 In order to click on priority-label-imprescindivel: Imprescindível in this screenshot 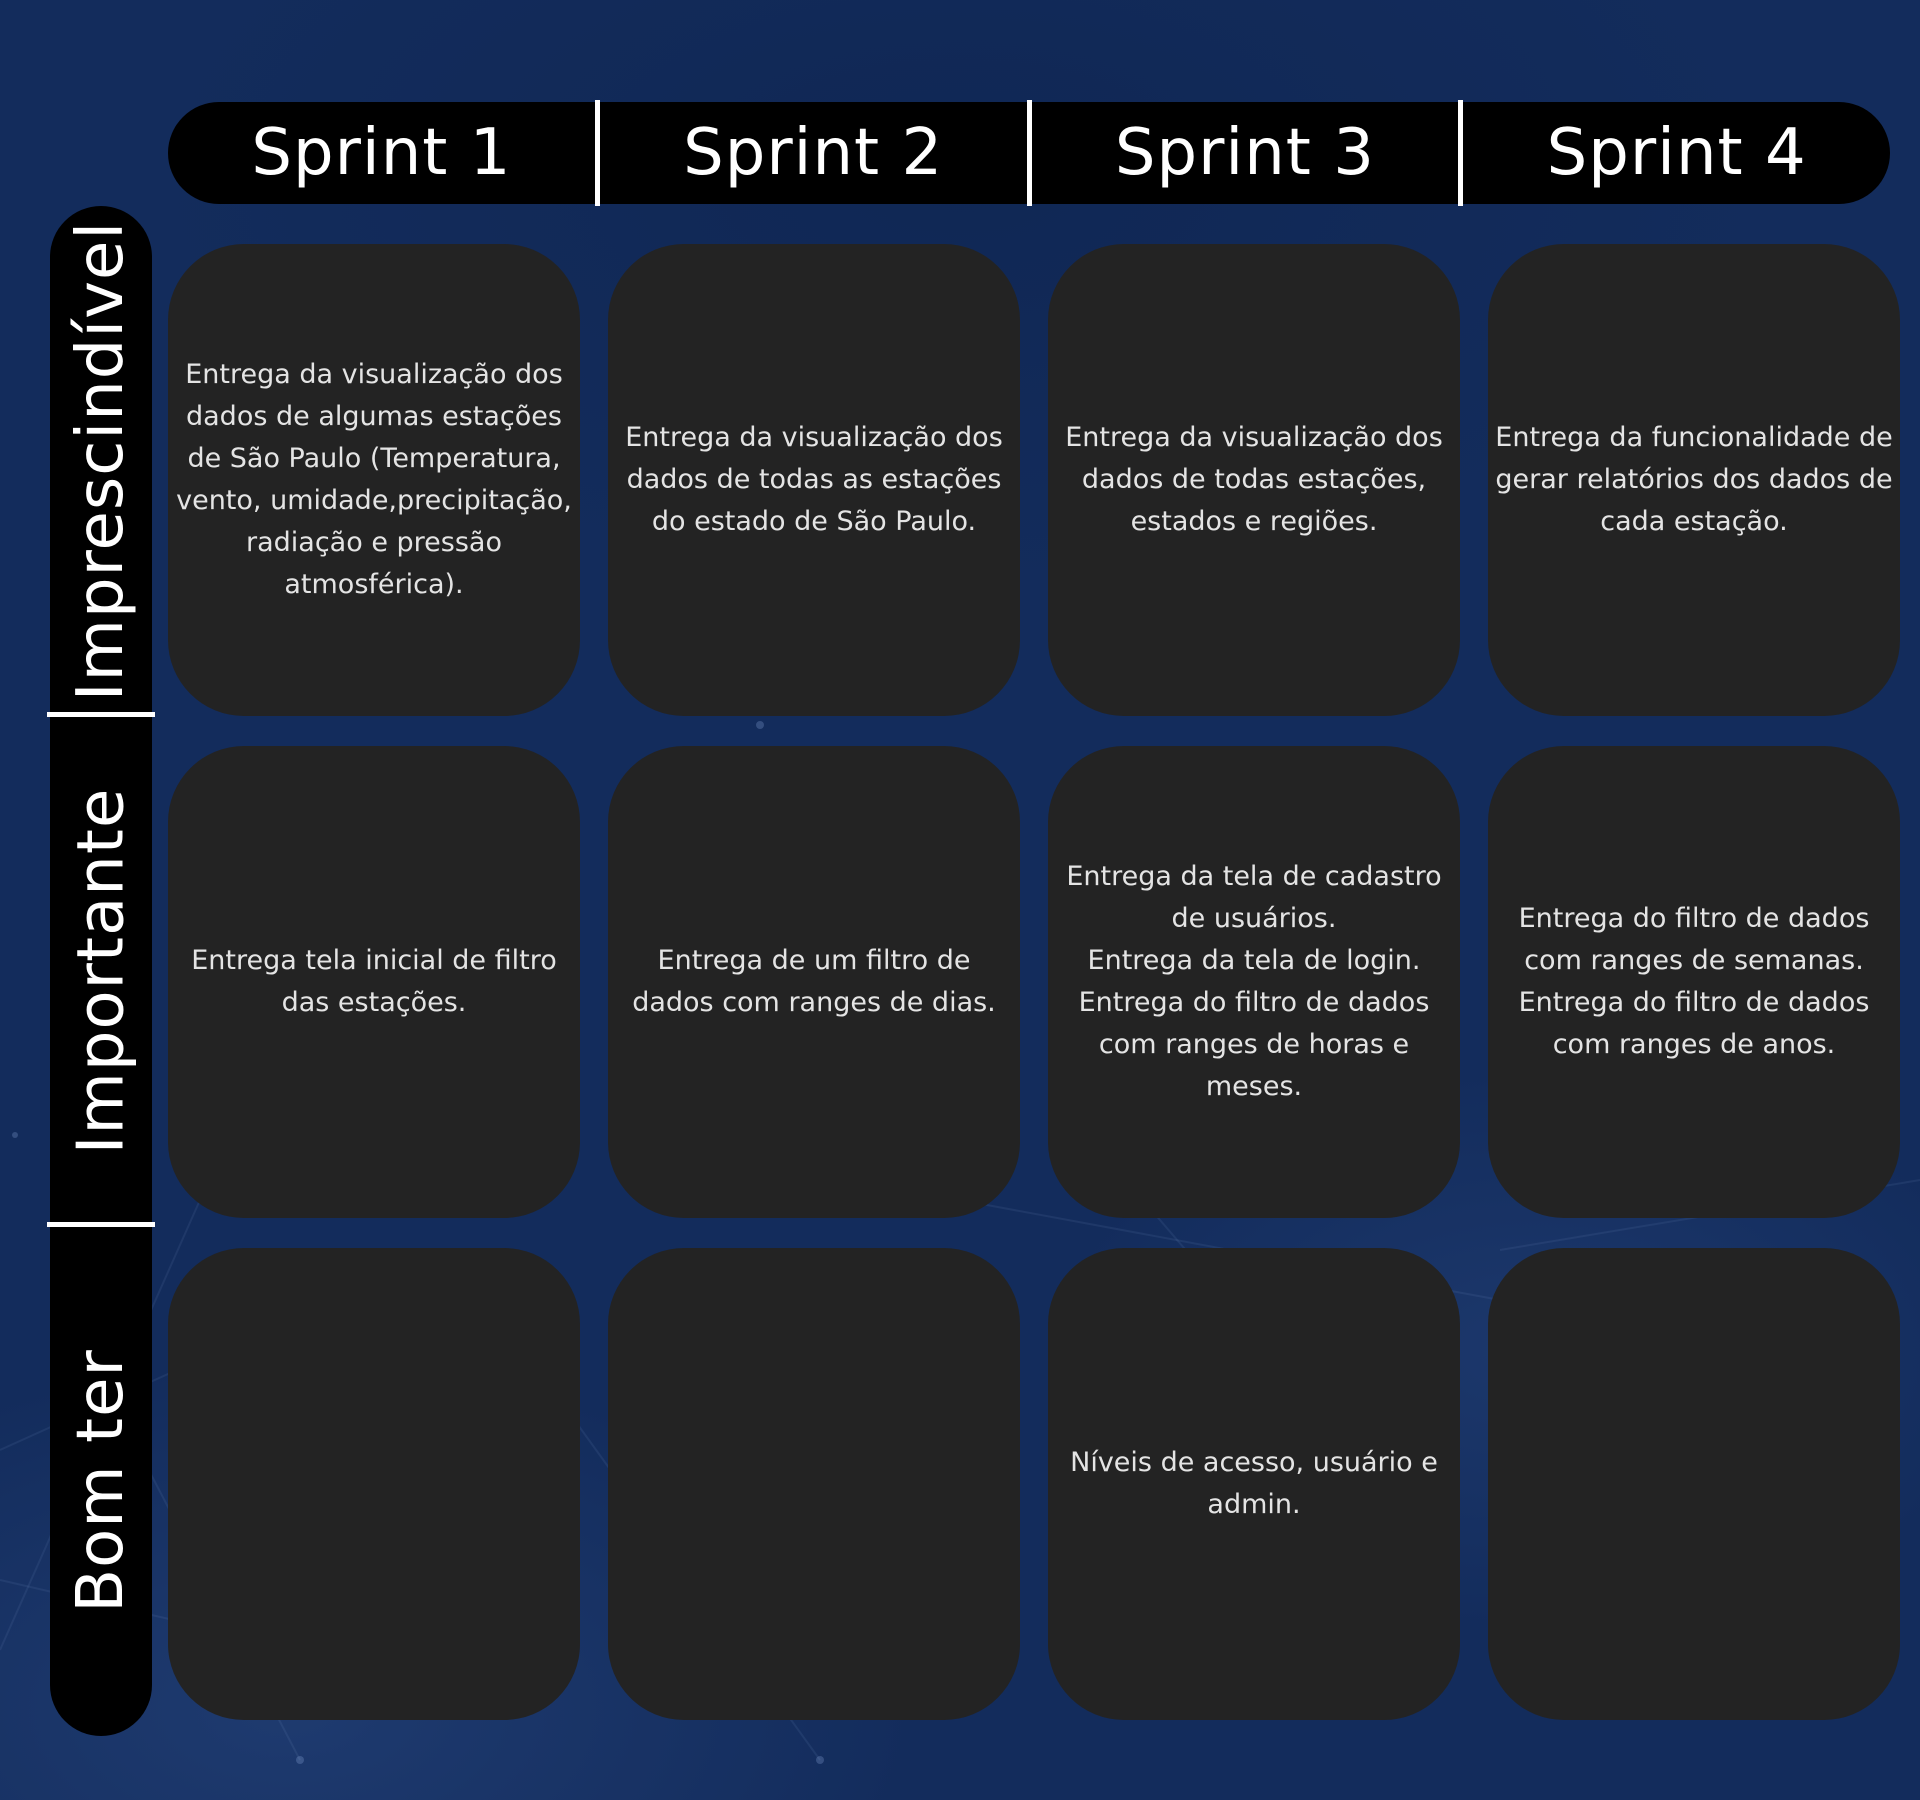, I will do `click(101, 461)`.